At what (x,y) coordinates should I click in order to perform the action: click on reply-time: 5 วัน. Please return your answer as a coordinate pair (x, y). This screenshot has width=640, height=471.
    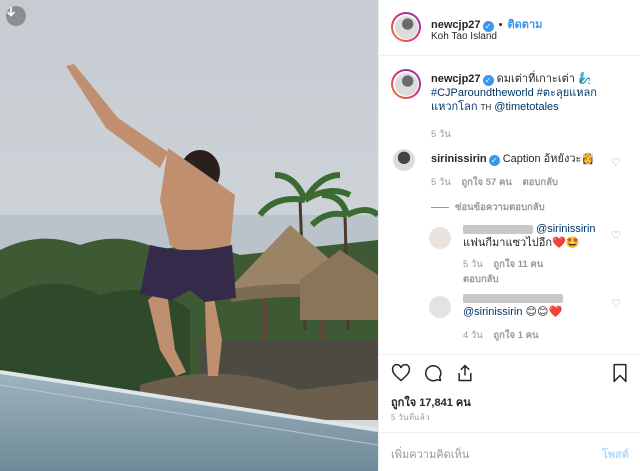
    Looking at the image, I should click on (473, 264).